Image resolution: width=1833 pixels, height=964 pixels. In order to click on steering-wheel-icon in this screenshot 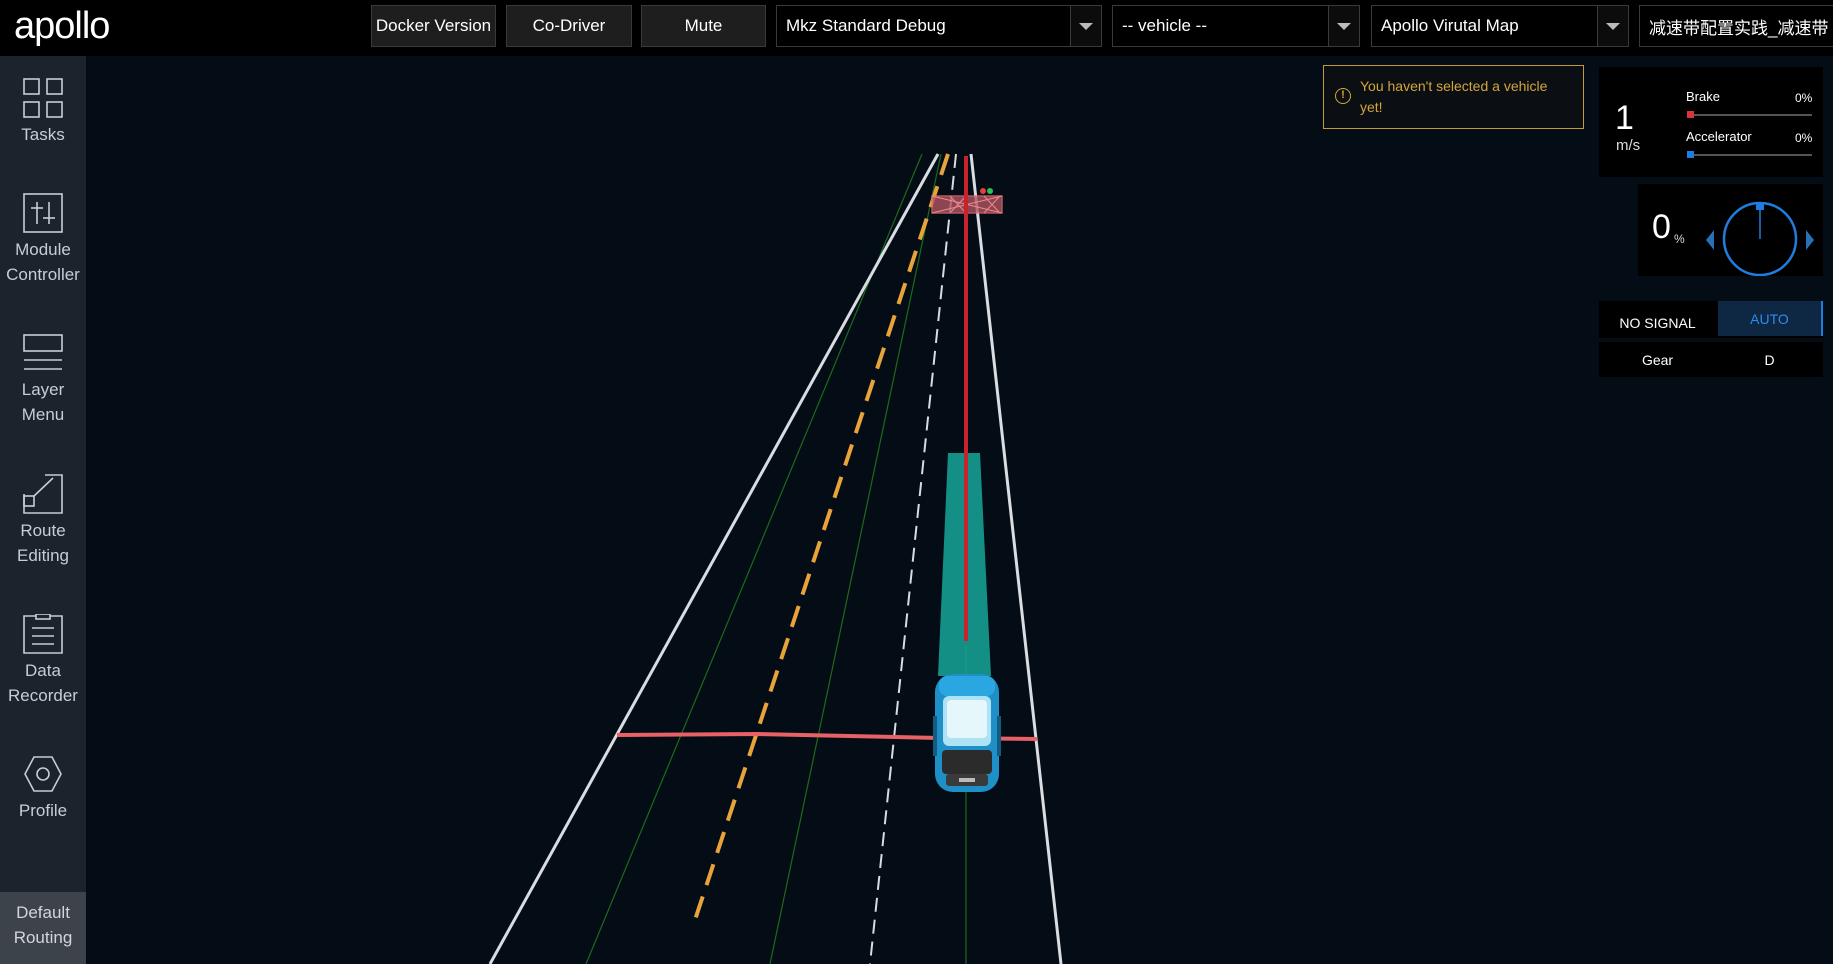, I will do `click(1760, 238)`.